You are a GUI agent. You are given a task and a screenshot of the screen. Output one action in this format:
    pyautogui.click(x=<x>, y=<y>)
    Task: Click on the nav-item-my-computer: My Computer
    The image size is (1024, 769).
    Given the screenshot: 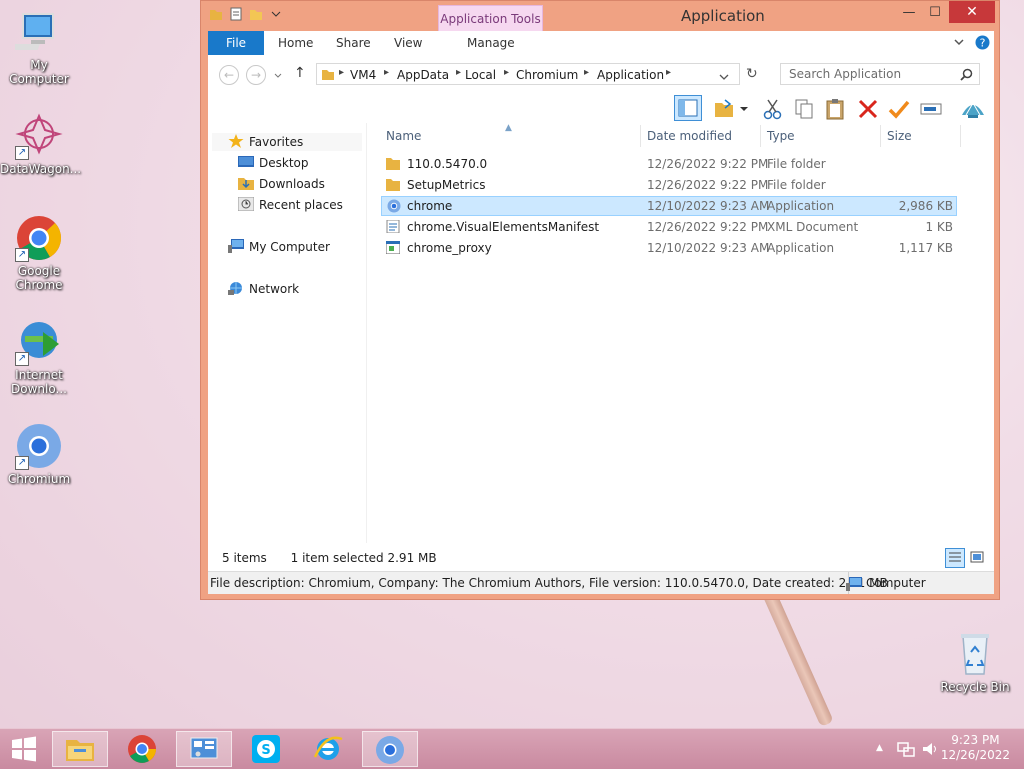 What is the action you would take?
    pyautogui.click(x=279, y=247)
    